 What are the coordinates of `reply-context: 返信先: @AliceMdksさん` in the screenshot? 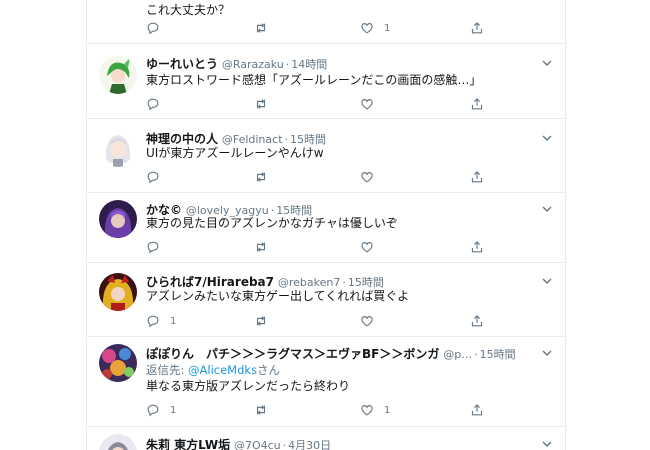 It's located at (213, 370).